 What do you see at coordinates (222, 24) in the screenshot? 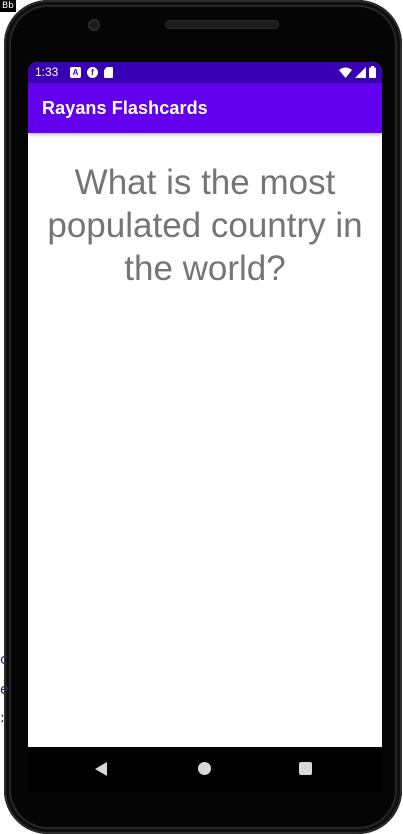
I see `earpiece-speaker` at bounding box center [222, 24].